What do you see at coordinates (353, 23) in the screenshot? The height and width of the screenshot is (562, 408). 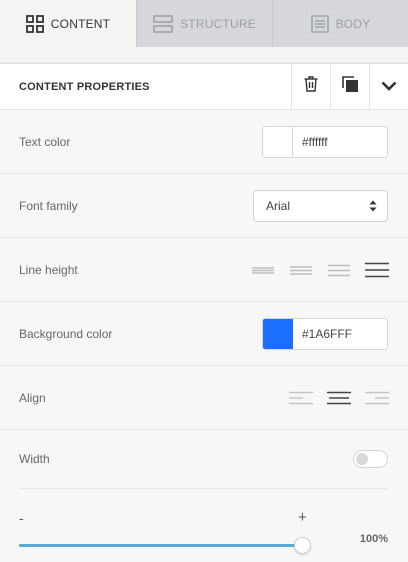 I see `tab-body-label: BODY` at bounding box center [353, 23].